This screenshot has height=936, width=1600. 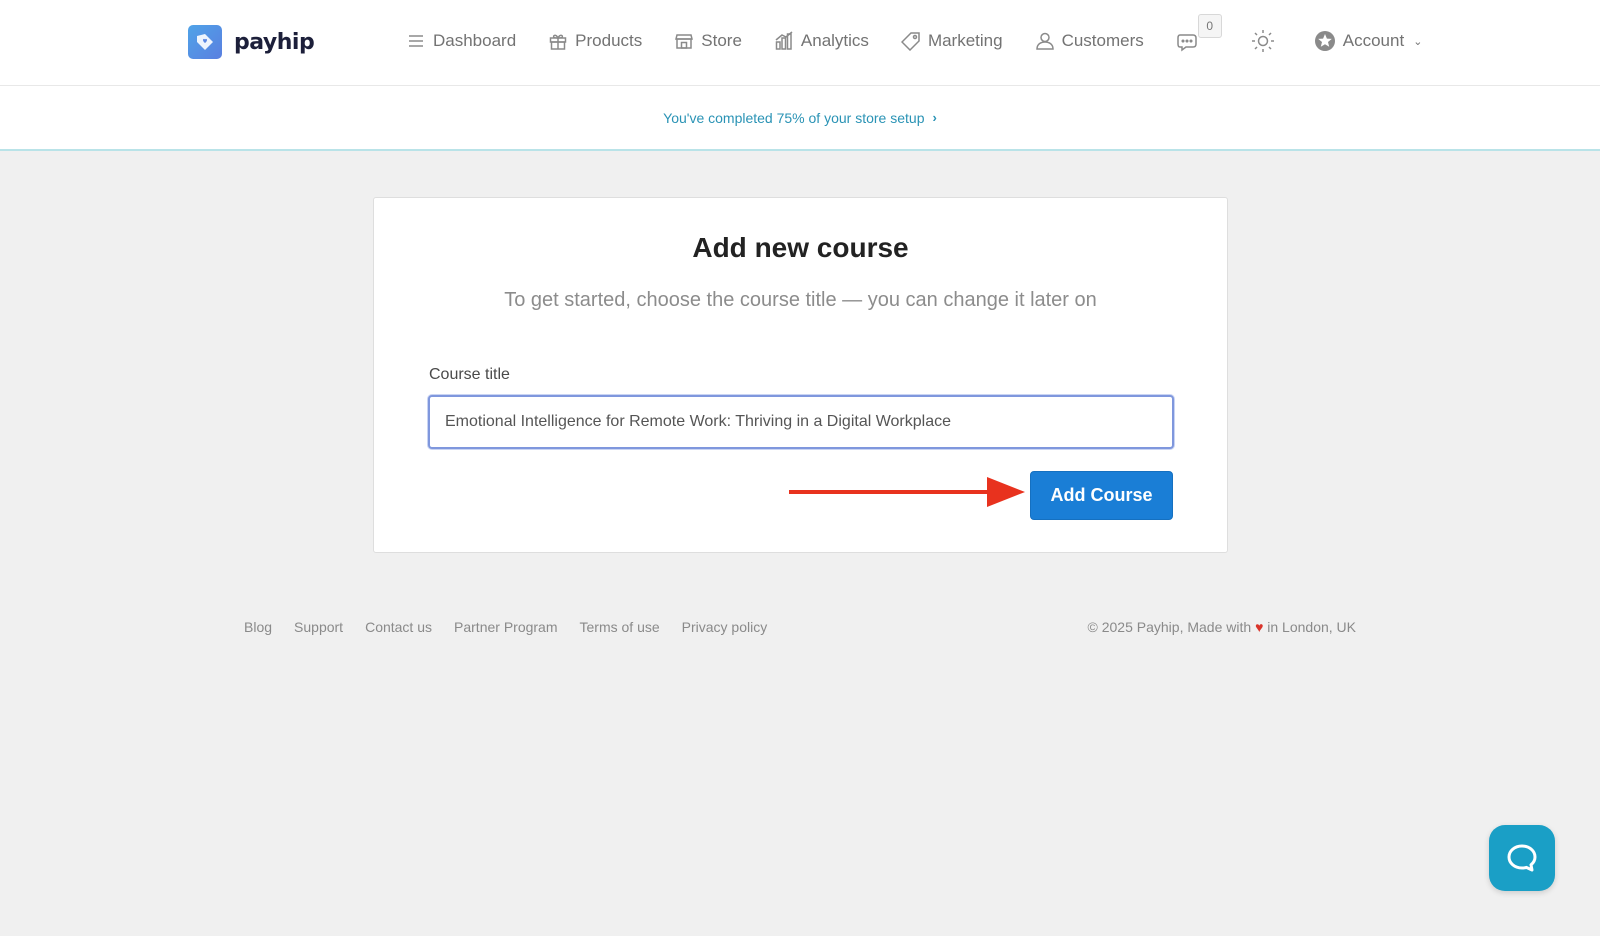 What do you see at coordinates (609, 40) in the screenshot?
I see `nav-products-label: Products` at bounding box center [609, 40].